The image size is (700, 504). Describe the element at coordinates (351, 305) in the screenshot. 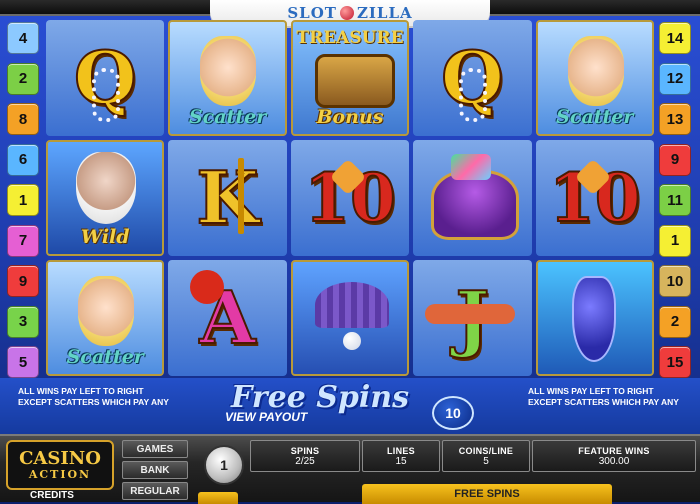

I see `clam-shell-icon` at that location.